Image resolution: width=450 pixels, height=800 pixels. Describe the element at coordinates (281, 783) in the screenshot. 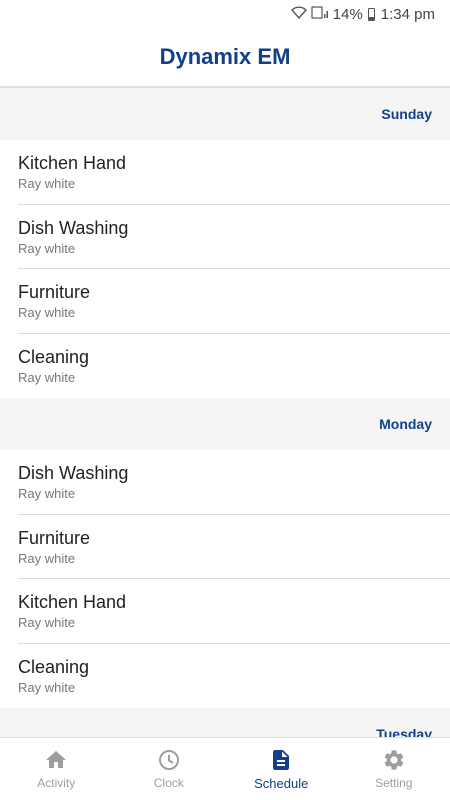

I see `nav-label: Schedule` at that location.